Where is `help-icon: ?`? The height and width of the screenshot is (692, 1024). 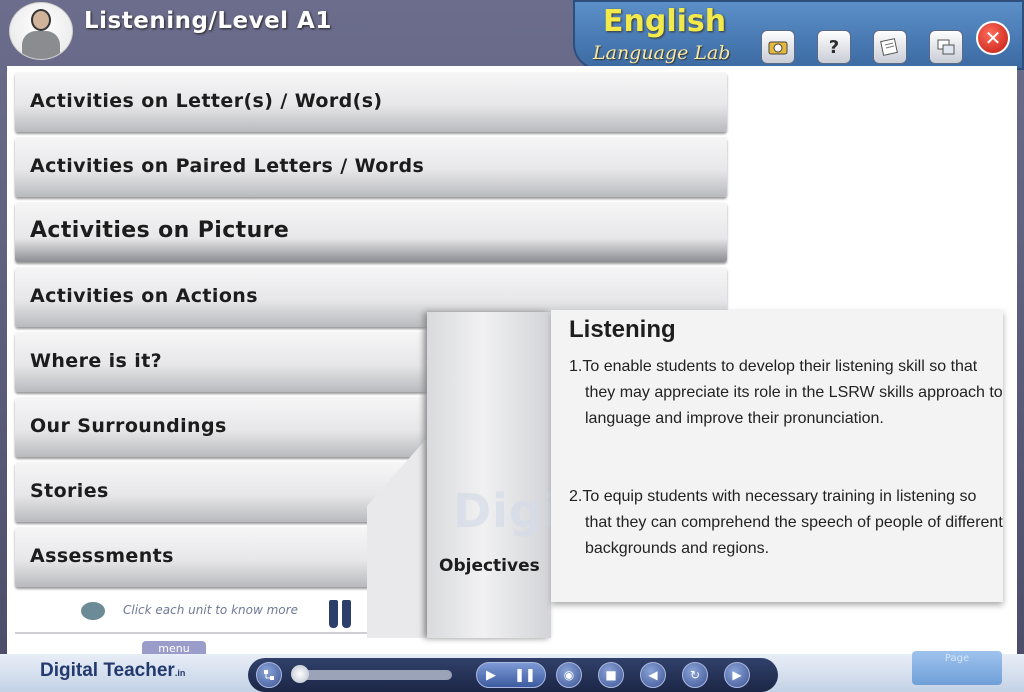
help-icon: ? is located at coordinates (834, 47).